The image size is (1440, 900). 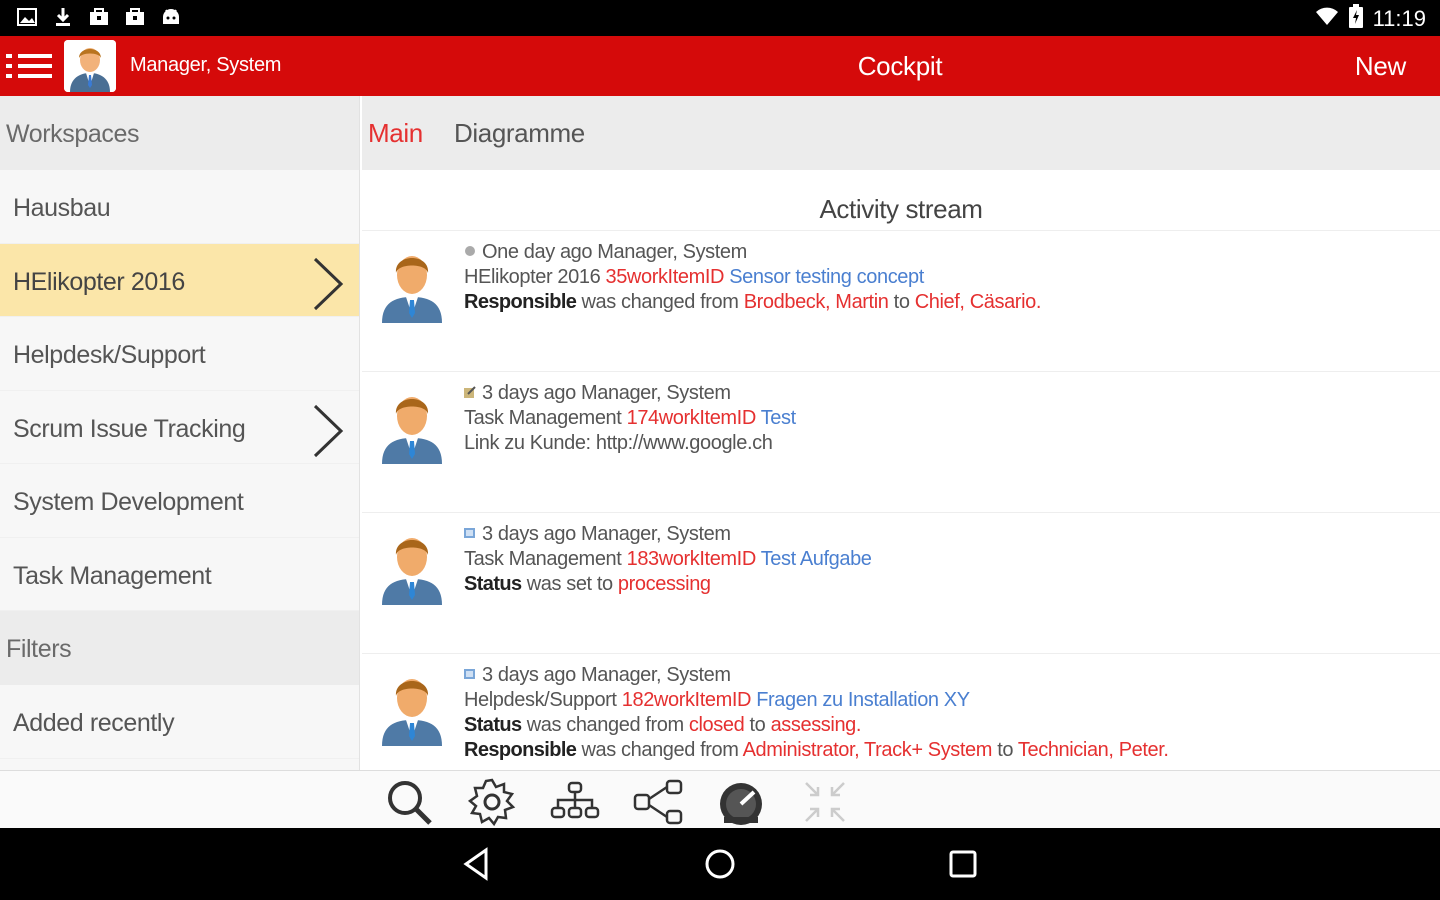 I want to click on android-icon, so click(x=171, y=17).